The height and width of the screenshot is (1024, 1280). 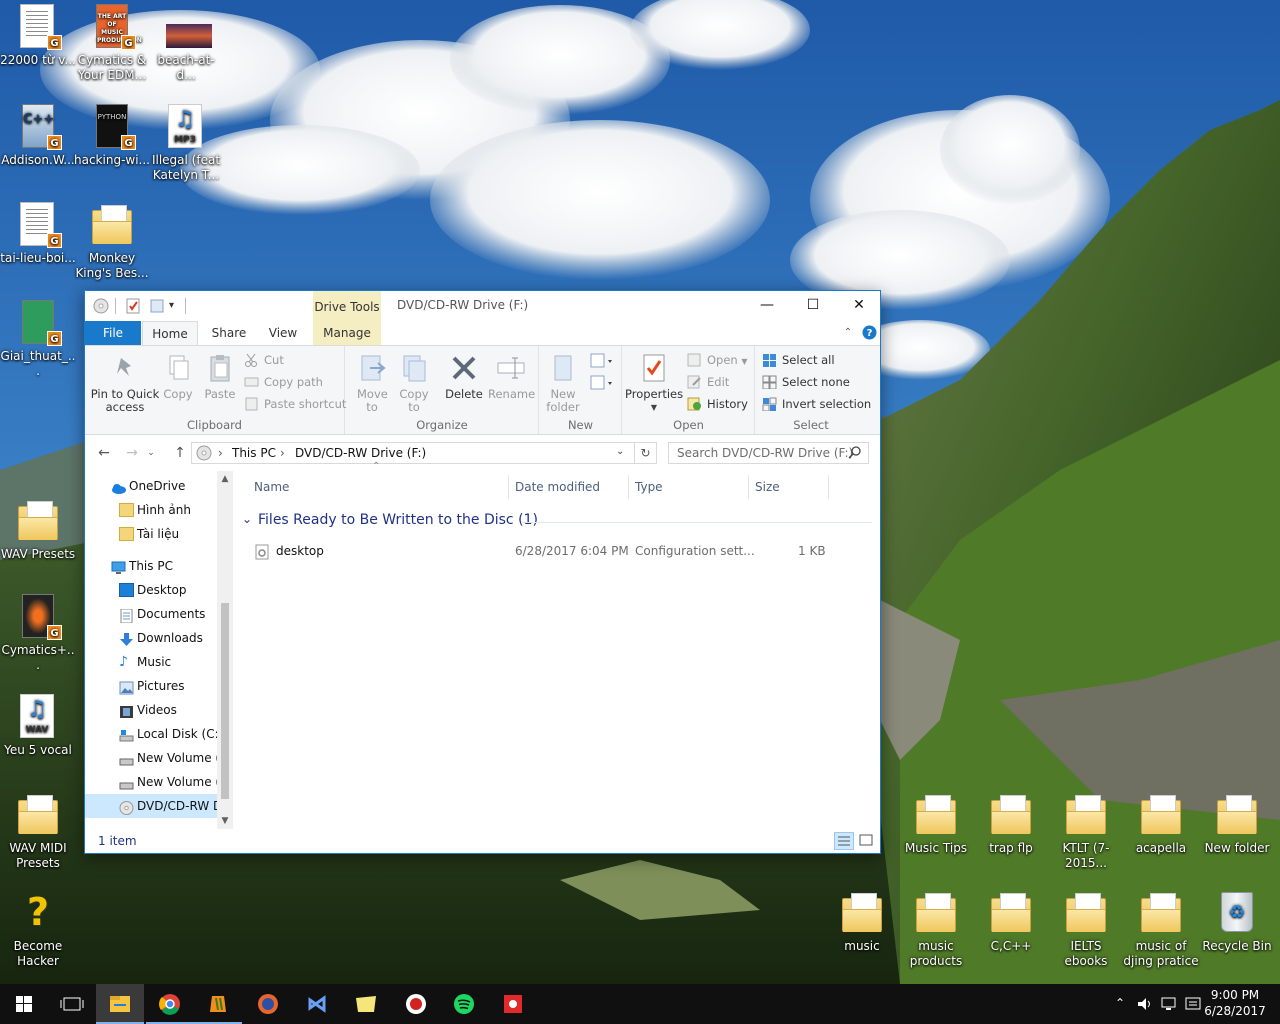 I want to click on nav-item-hinh-anh: Hình ảnh, so click(x=151, y=510).